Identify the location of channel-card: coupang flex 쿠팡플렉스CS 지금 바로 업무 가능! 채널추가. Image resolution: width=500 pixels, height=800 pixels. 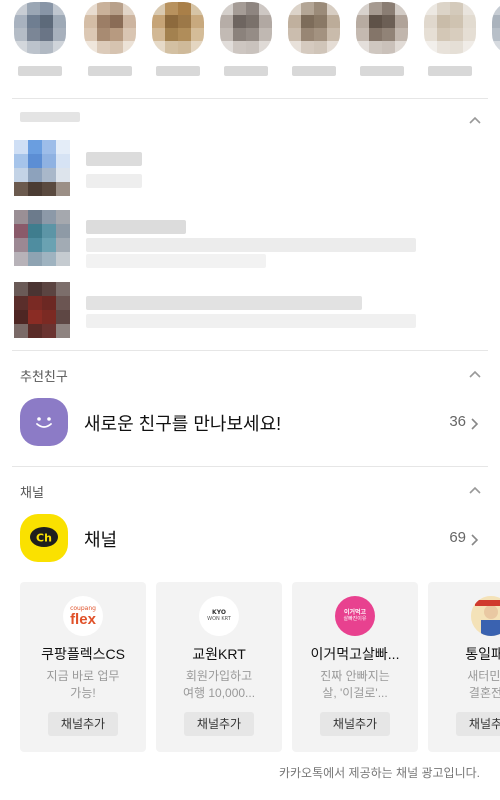
(83, 667).